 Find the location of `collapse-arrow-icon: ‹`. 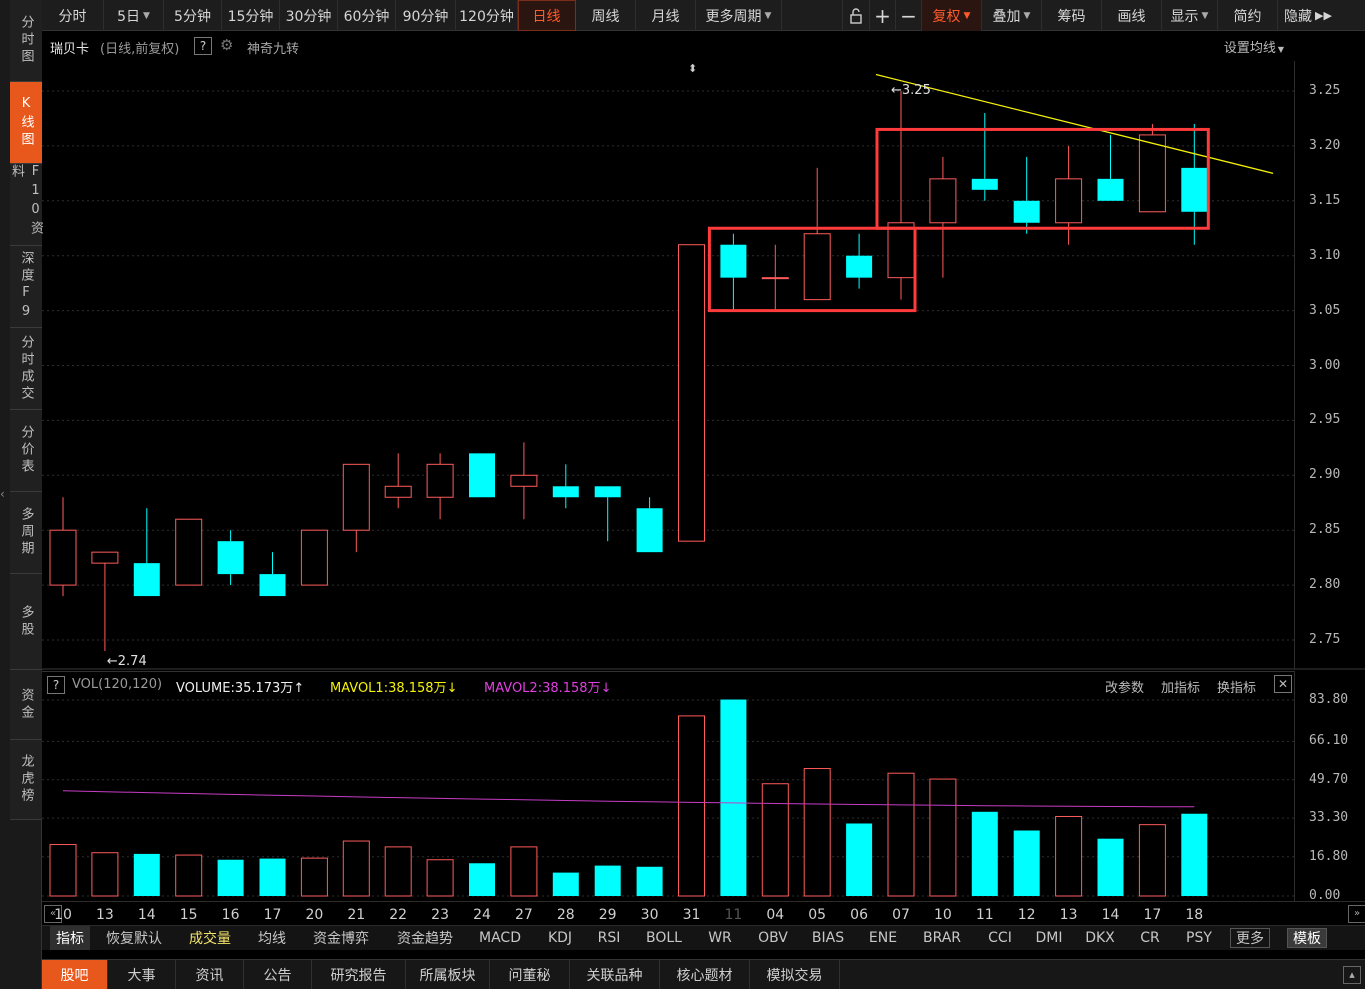

collapse-arrow-icon: ‹ is located at coordinates (4, 494).